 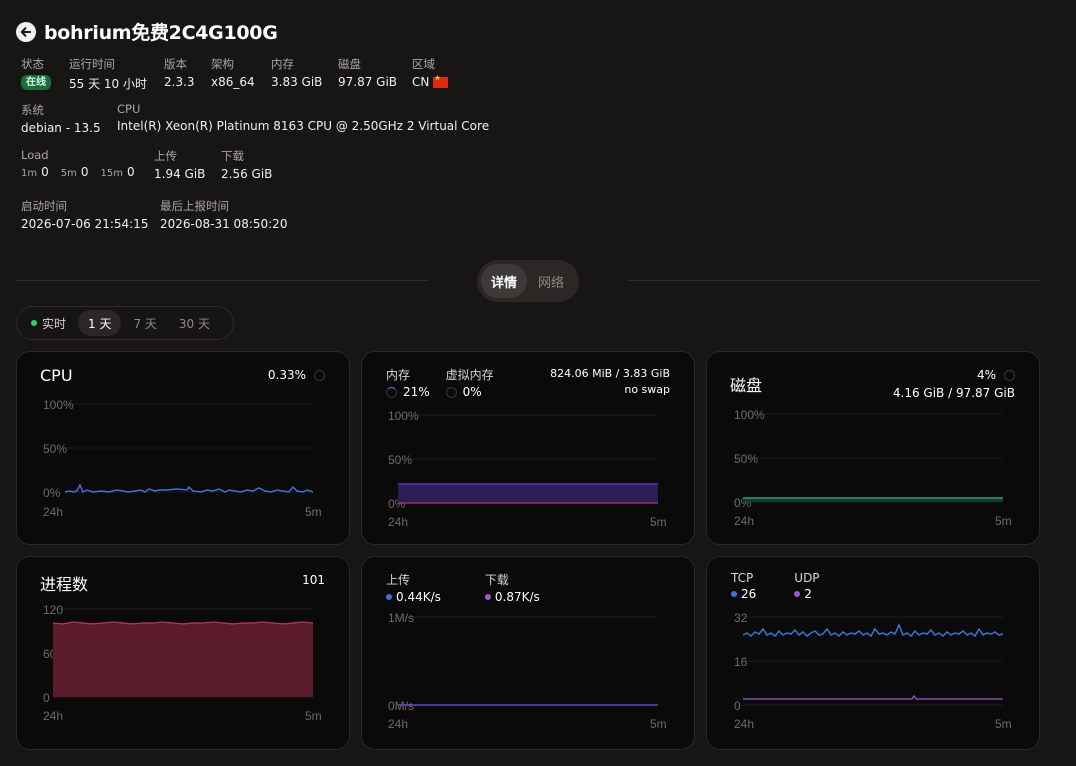 I want to click on page-title: bohrium免费2C4G100G, so click(x=161, y=33).